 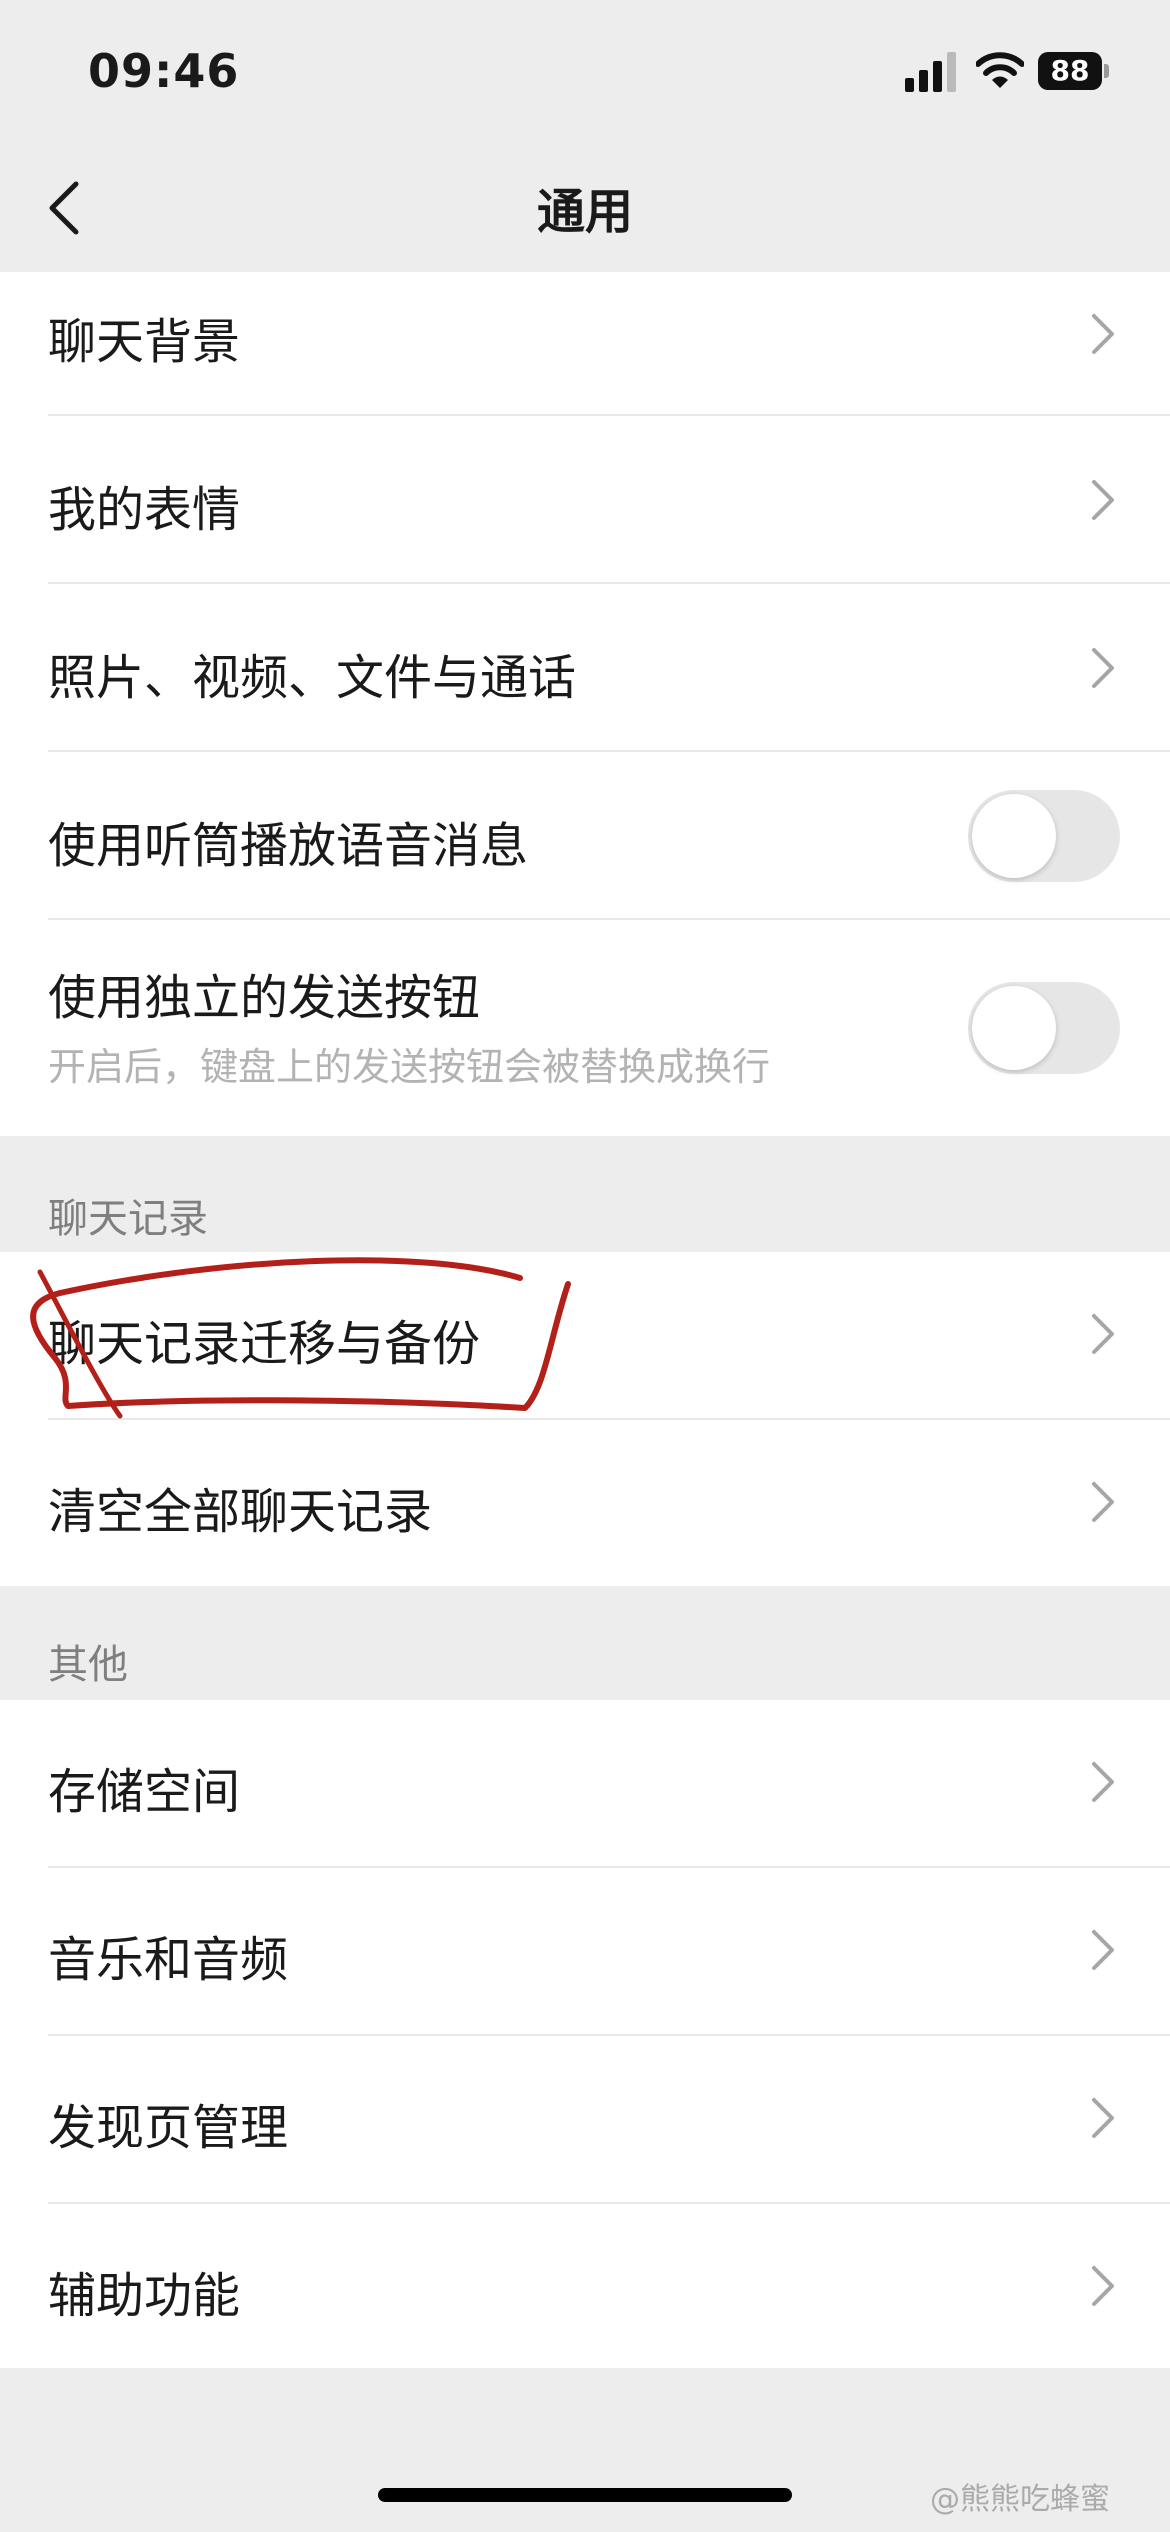 What do you see at coordinates (585, 835) in the screenshot?
I see `list-item-earpiece: 使用听筒播放语音消息` at bounding box center [585, 835].